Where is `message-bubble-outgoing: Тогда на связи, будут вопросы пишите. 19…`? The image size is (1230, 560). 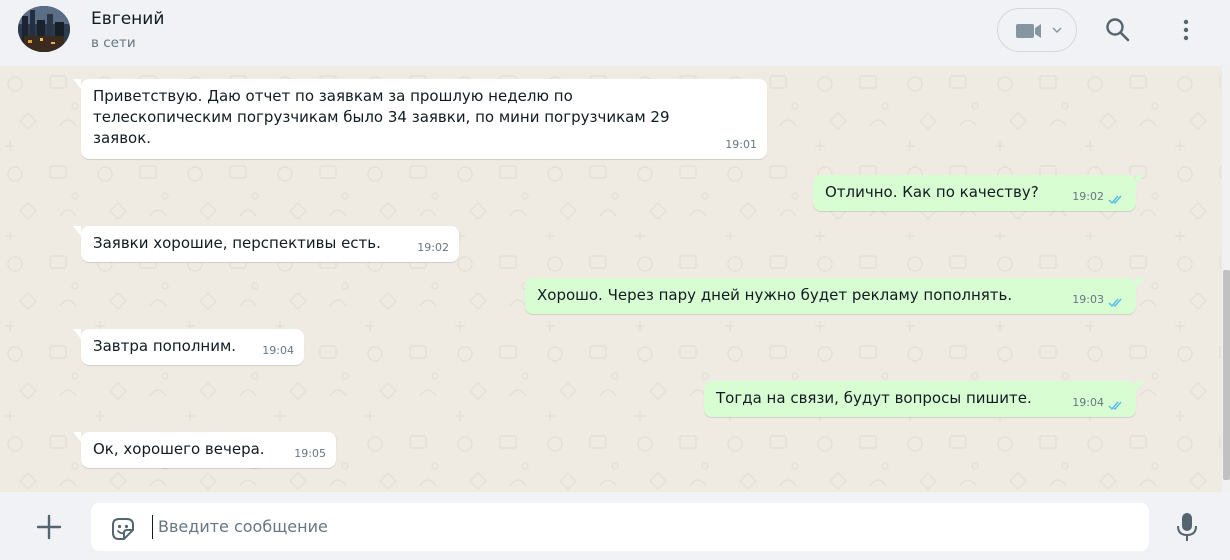
message-bubble-outgoing: Тогда на связи, будут вопросы пишите. 19… is located at coordinates (924, 399).